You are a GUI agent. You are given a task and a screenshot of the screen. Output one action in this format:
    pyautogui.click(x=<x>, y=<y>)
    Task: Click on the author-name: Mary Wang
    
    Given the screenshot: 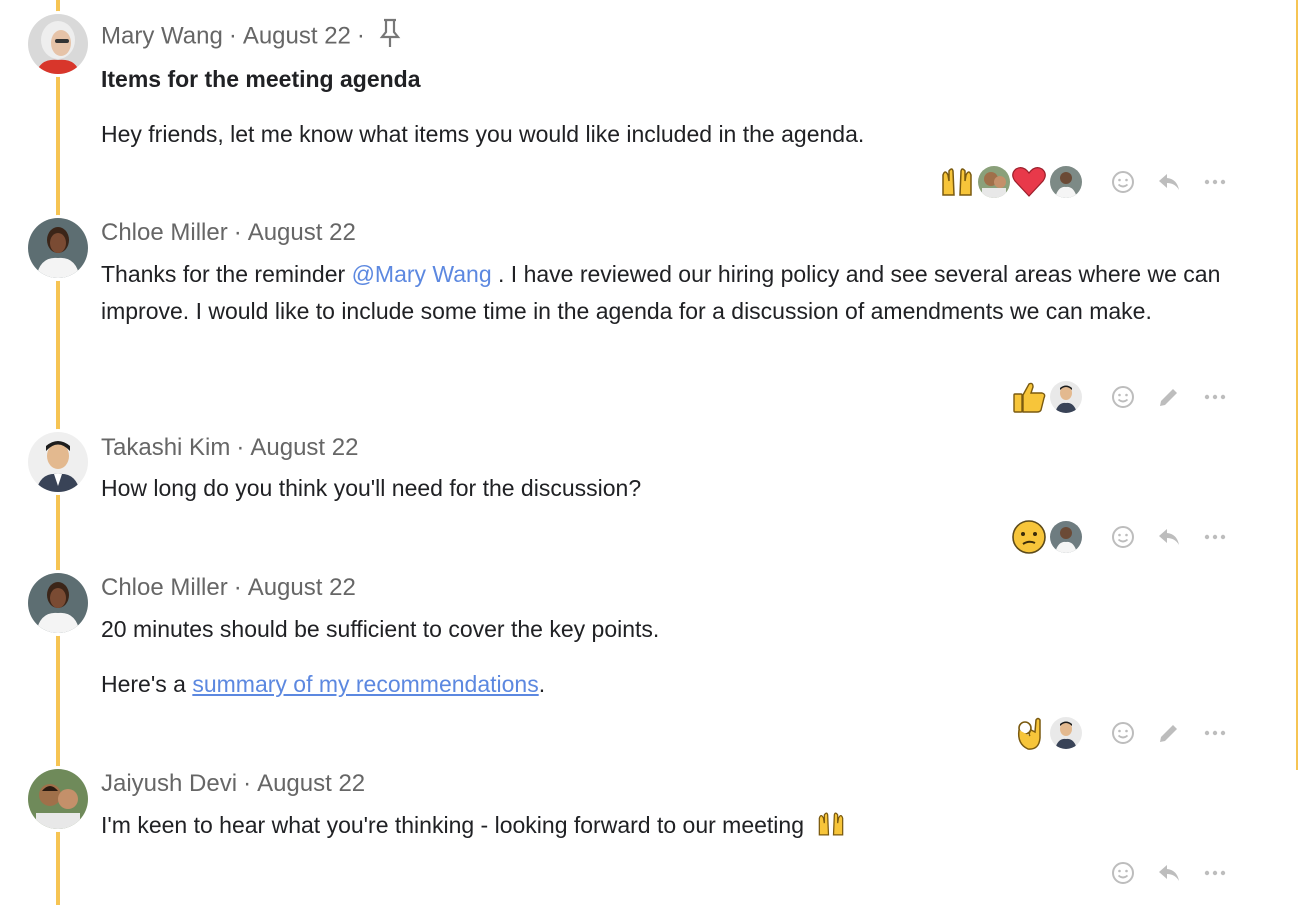 What is the action you would take?
    pyautogui.click(x=162, y=35)
    